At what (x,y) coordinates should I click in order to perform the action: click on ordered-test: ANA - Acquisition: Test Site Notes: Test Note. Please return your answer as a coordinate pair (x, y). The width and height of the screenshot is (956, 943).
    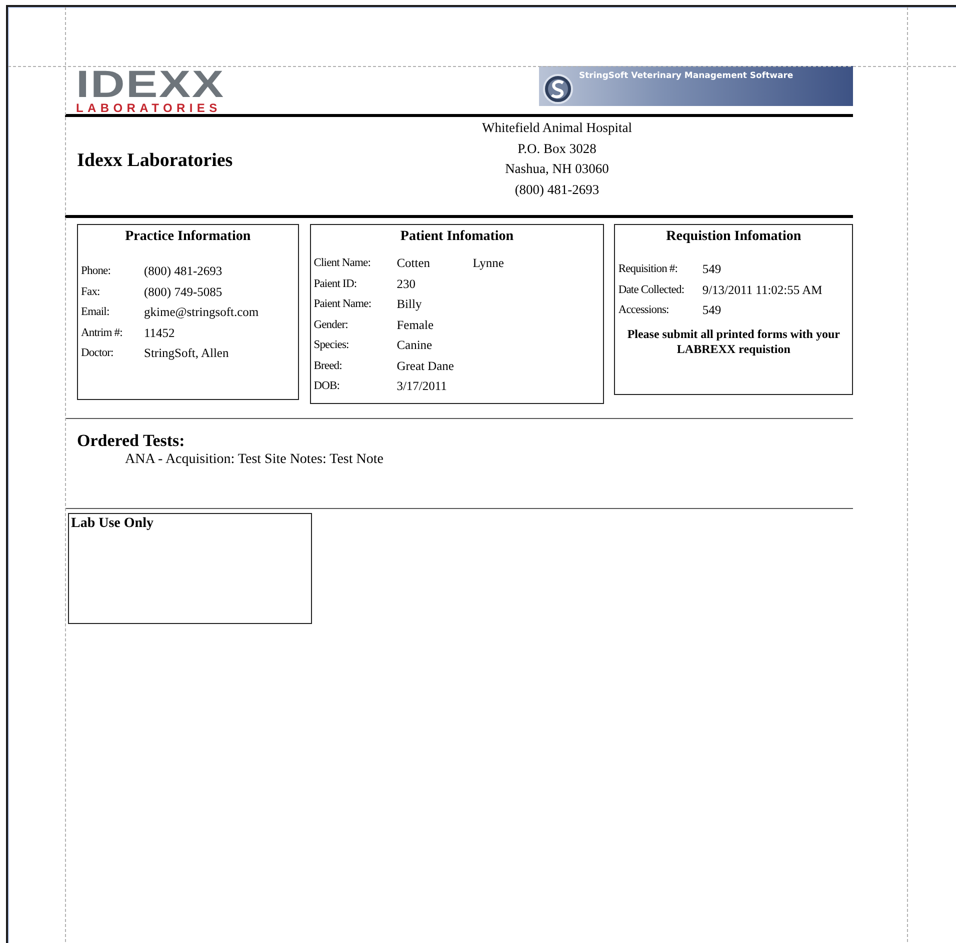
    Looking at the image, I should click on (254, 460).